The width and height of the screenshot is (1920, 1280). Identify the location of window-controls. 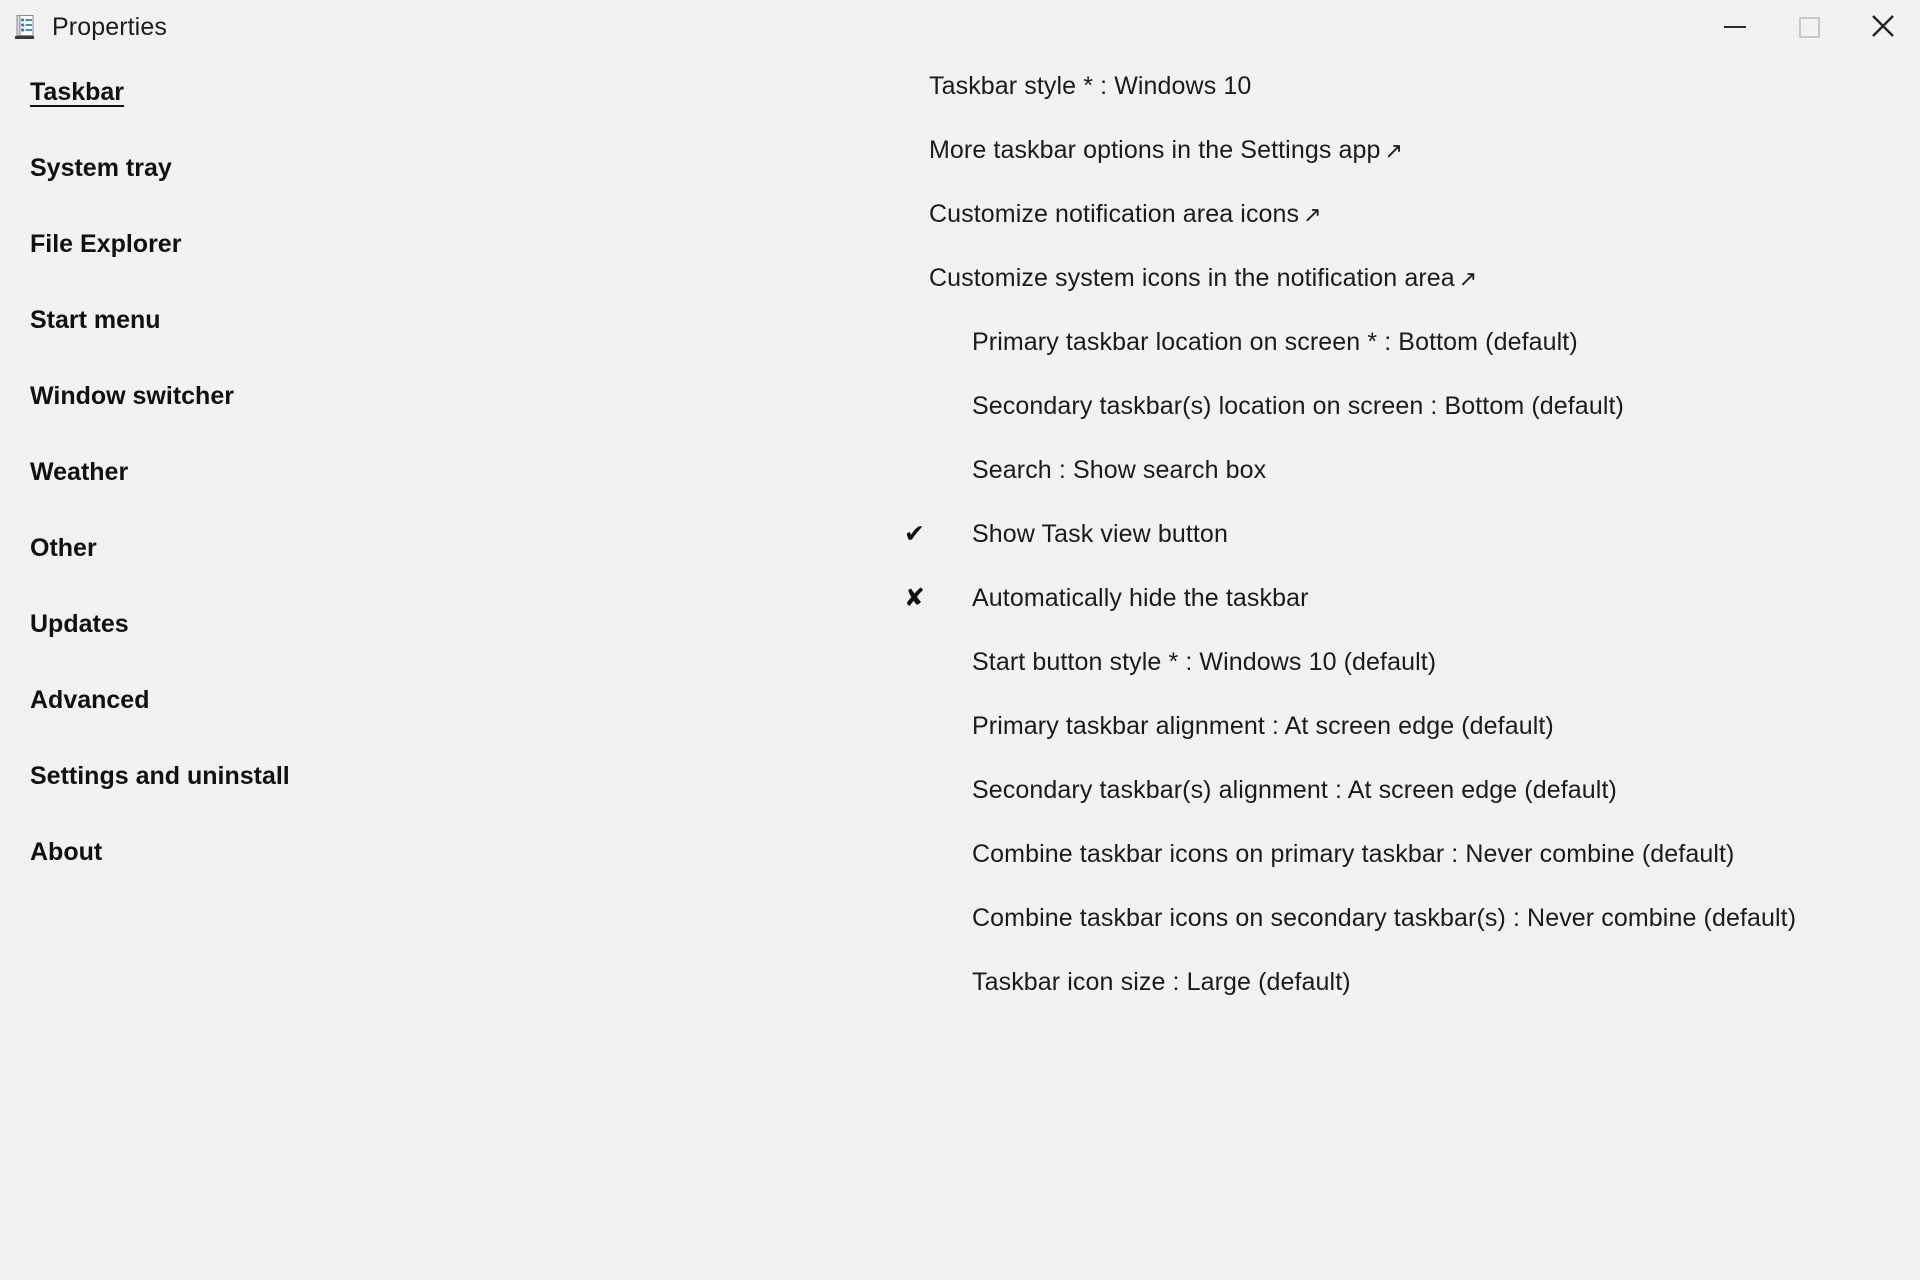
(1809, 27).